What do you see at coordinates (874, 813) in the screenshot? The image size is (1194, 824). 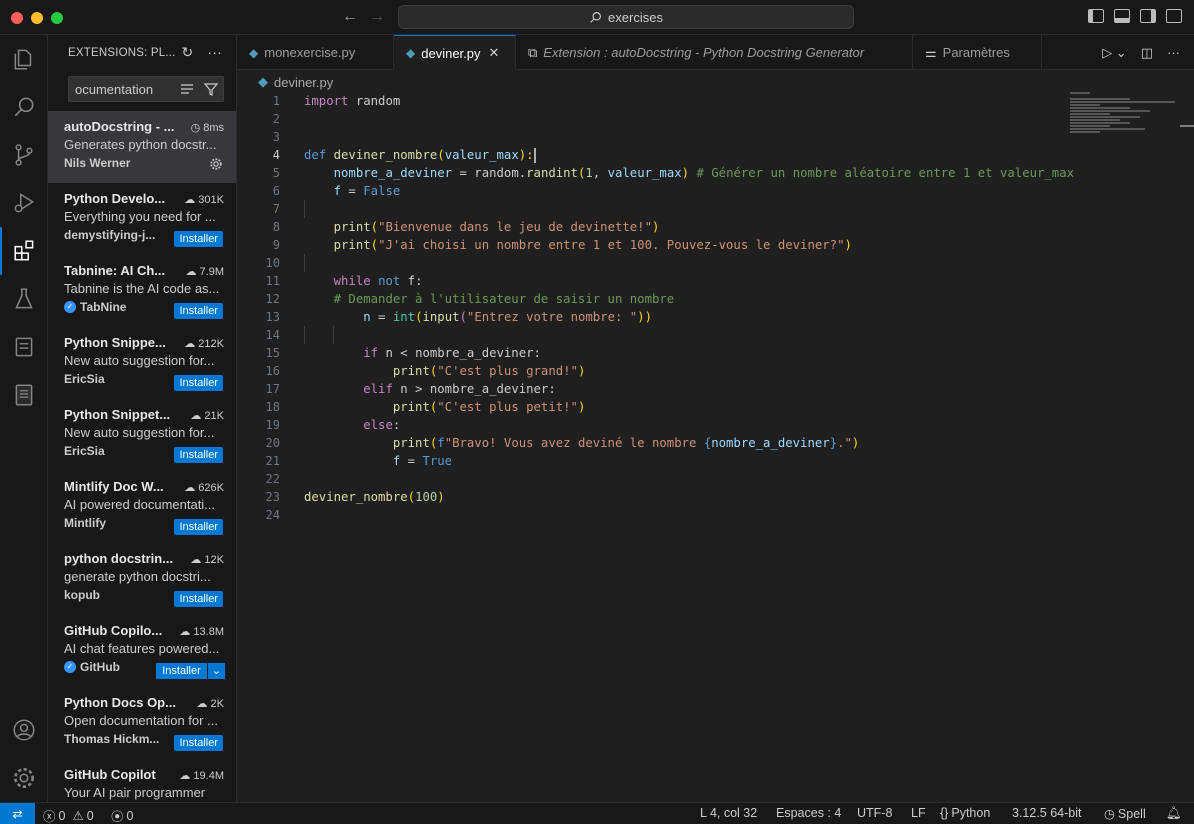 I see `encoding-setting: UTF-8` at bounding box center [874, 813].